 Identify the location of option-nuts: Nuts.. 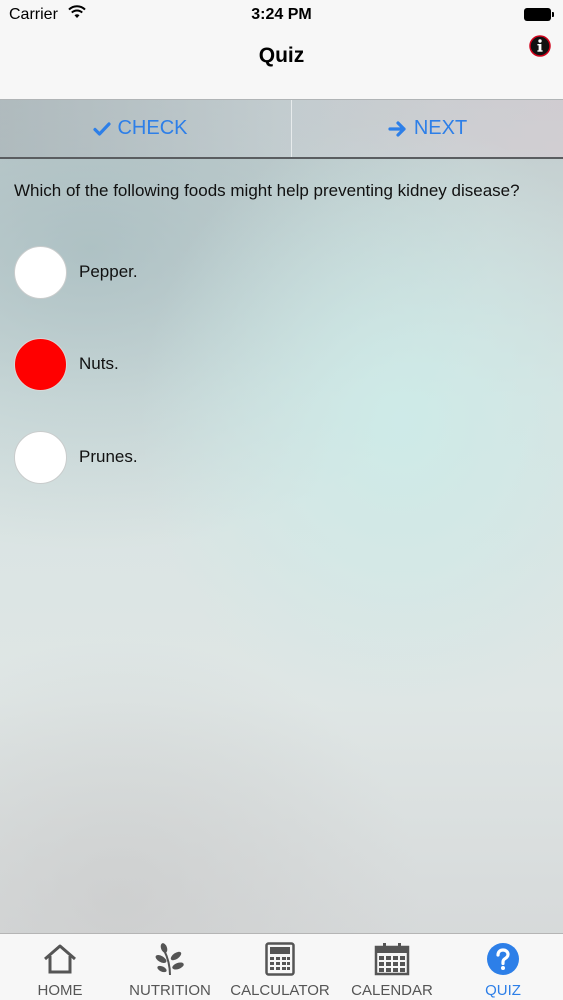
(274, 365).